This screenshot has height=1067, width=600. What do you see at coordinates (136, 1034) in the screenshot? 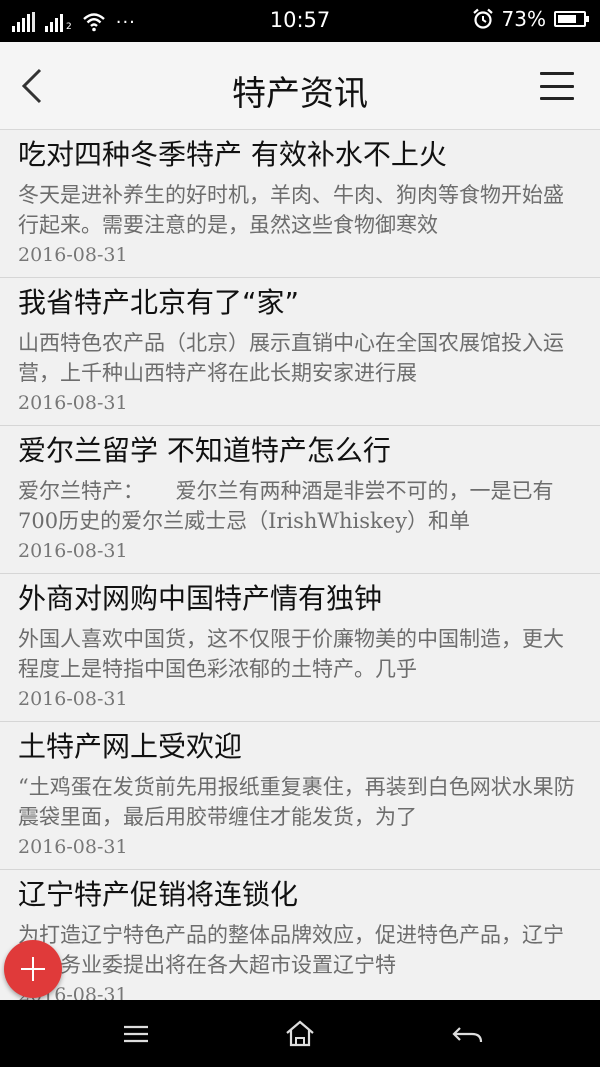
I see `recent-apps-icon` at bounding box center [136, 1034].